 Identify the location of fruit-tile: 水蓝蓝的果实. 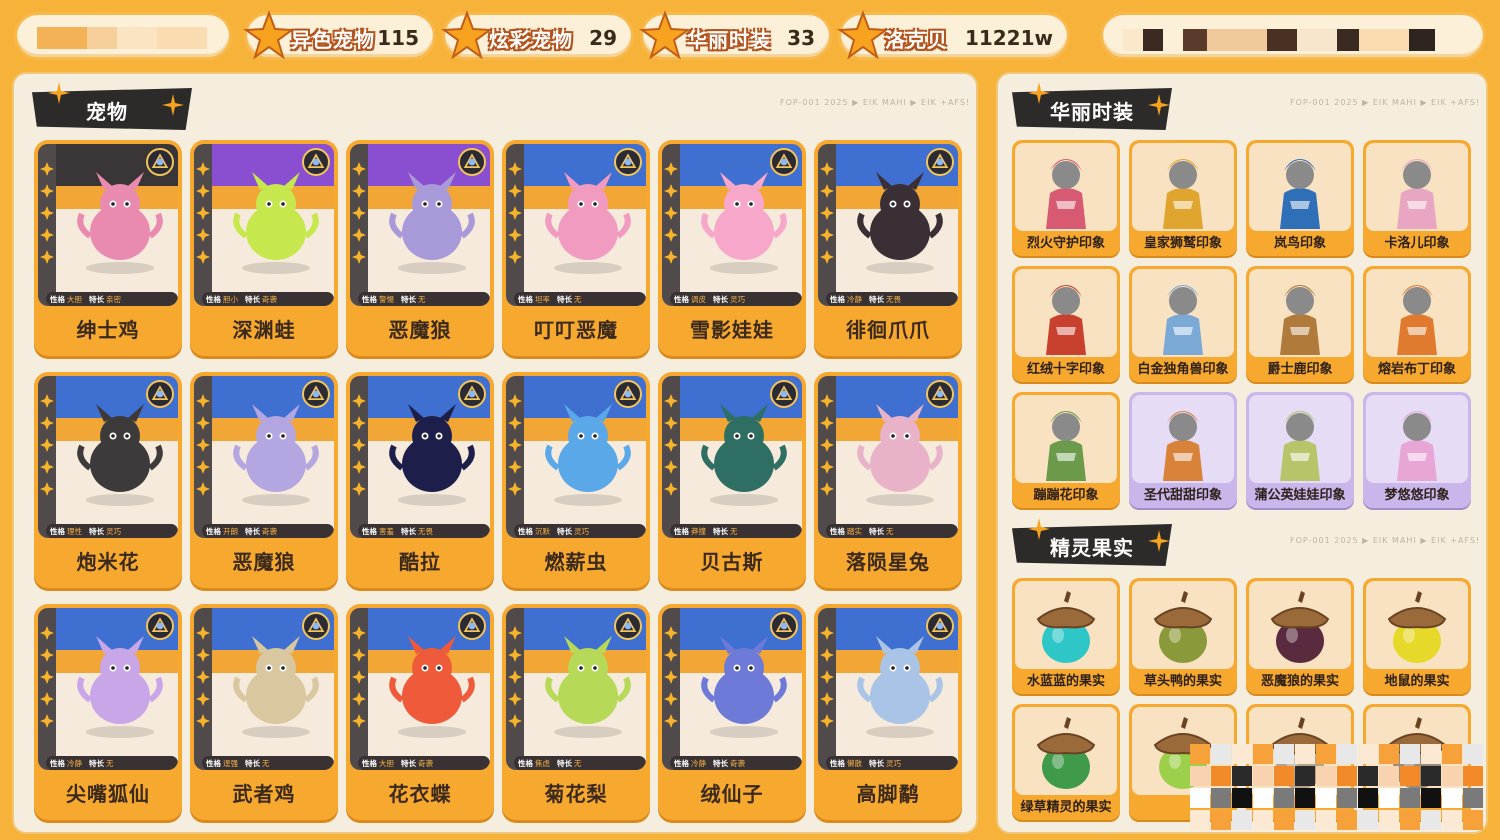
(1066, 636).